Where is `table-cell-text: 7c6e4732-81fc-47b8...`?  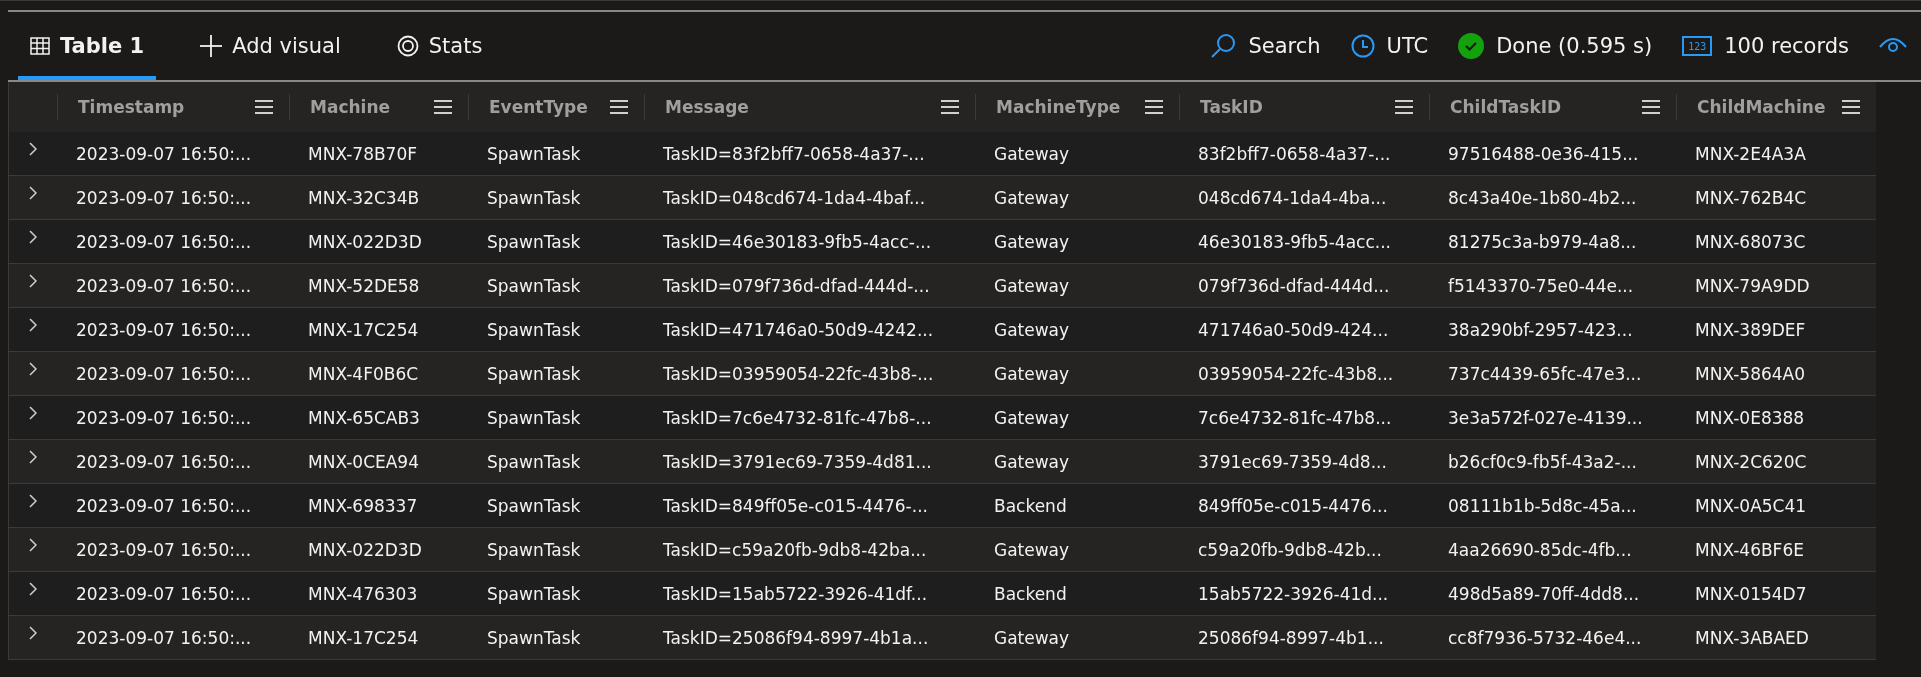
table-cell-text: 7c6e4732-81fc-47b8... is located at coordinates (1295, 417).